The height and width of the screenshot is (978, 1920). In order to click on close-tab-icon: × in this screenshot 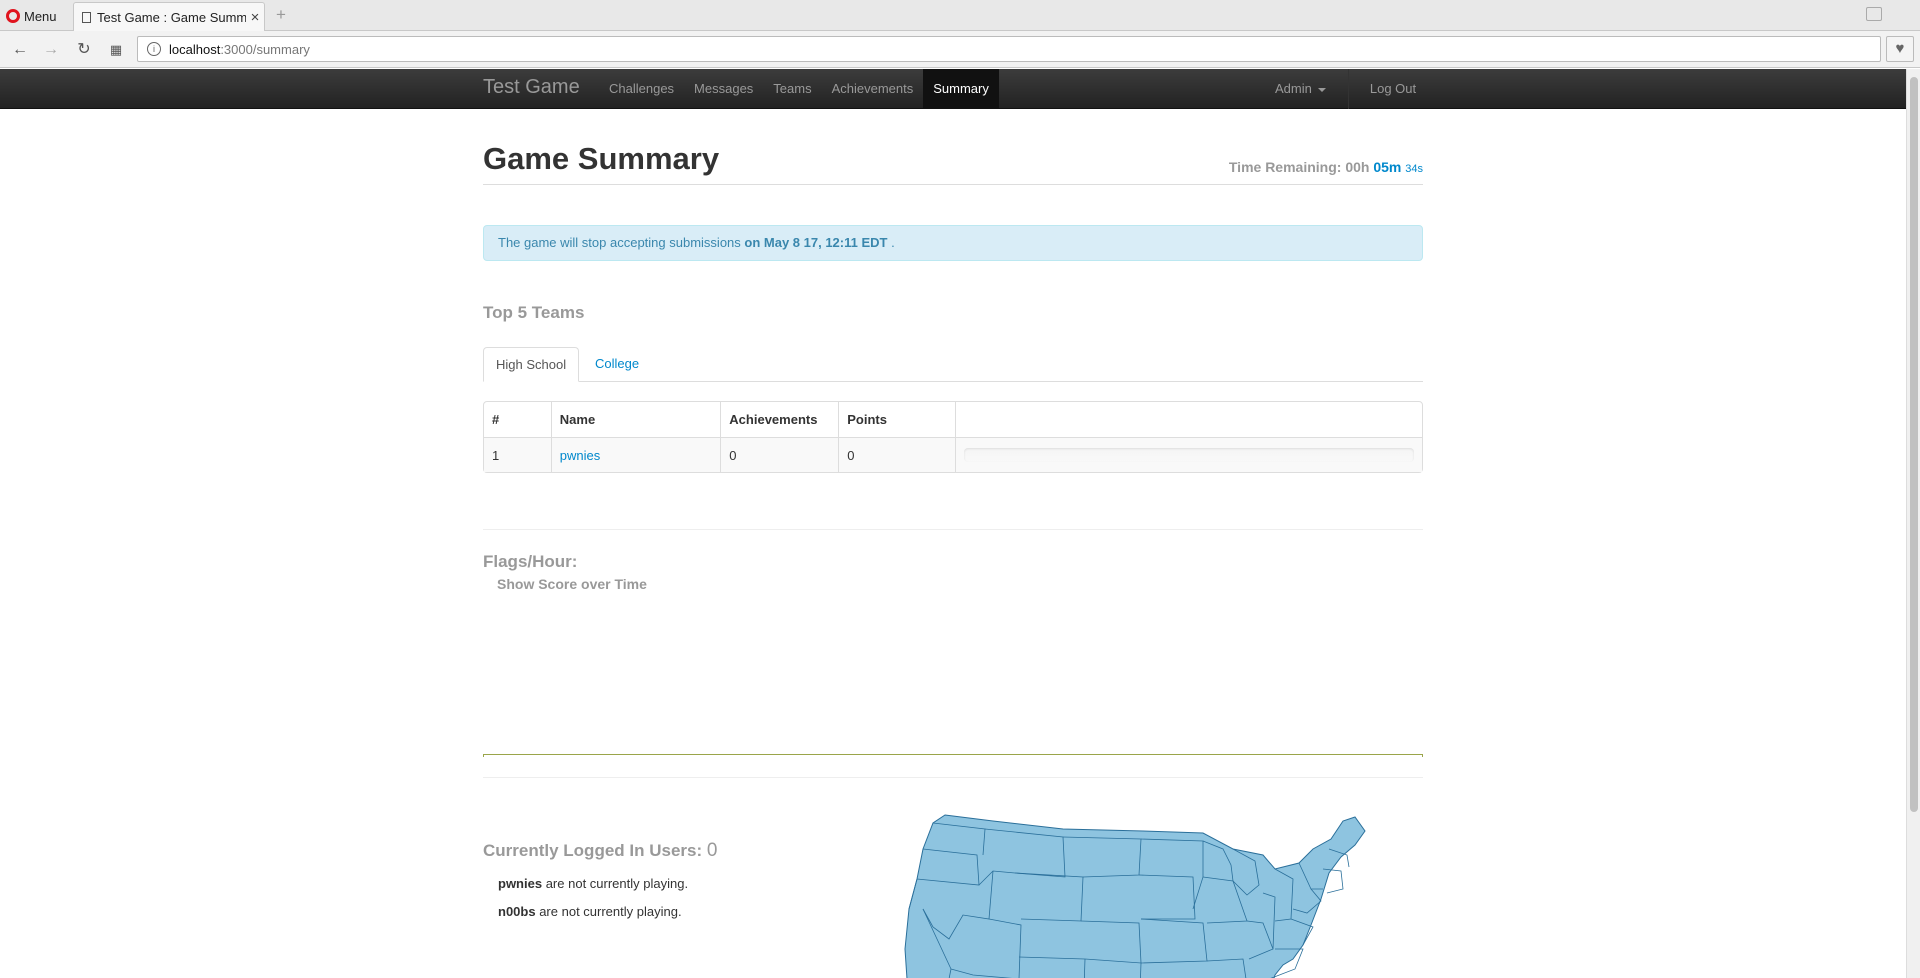, I will do `click(255, 17)`.